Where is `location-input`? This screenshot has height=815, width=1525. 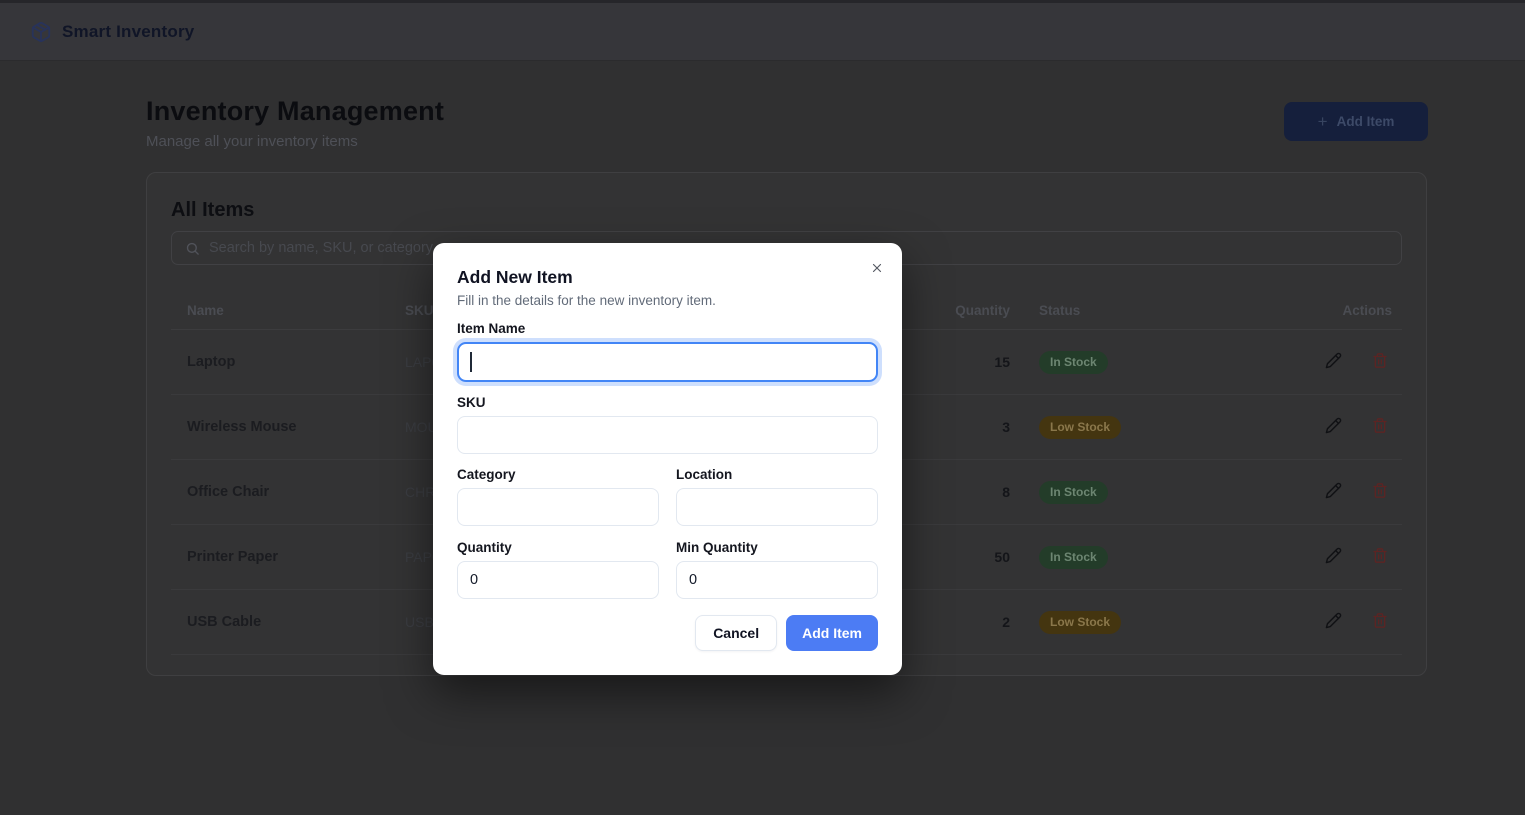 location-input is located at coordinates (777, 507).